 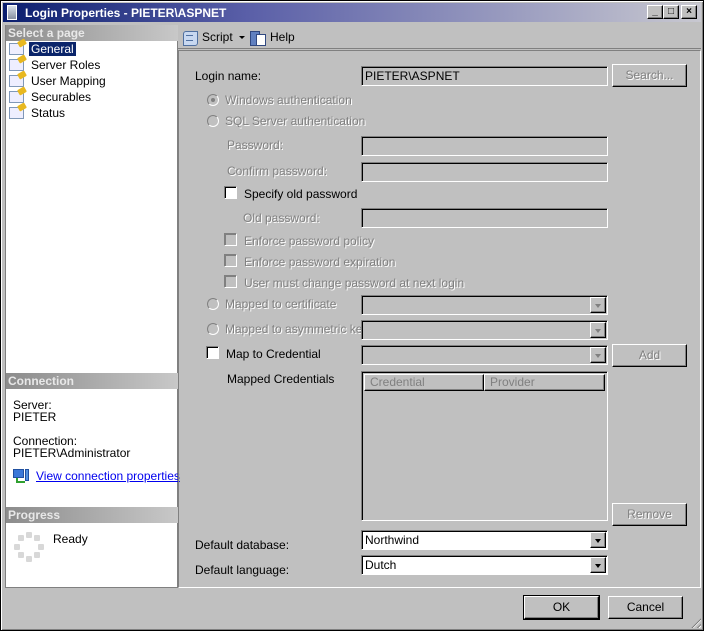 What do you see at coordinates (484, 305) in the screenshot?
I see `certificate-select` at bounding box center [484, 305].